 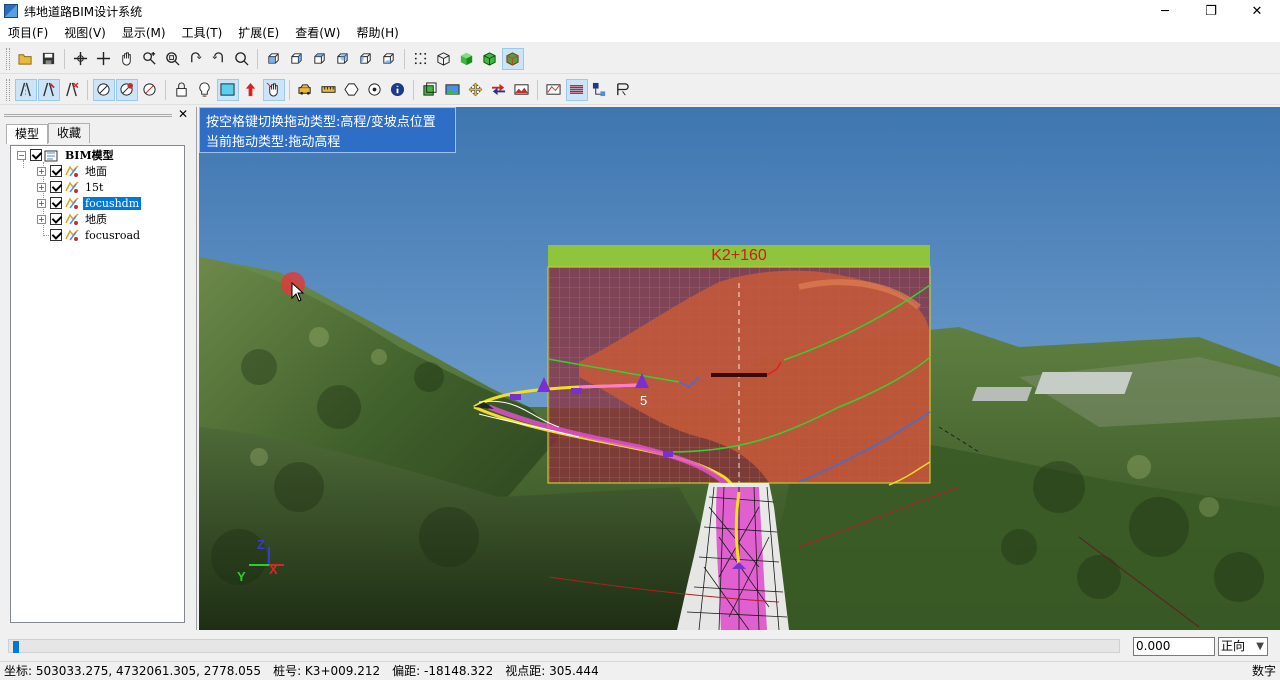 What do you see at coordinates (499, 90) in the screenshot?
I see `merge-button` at bounding box center [499, 90].